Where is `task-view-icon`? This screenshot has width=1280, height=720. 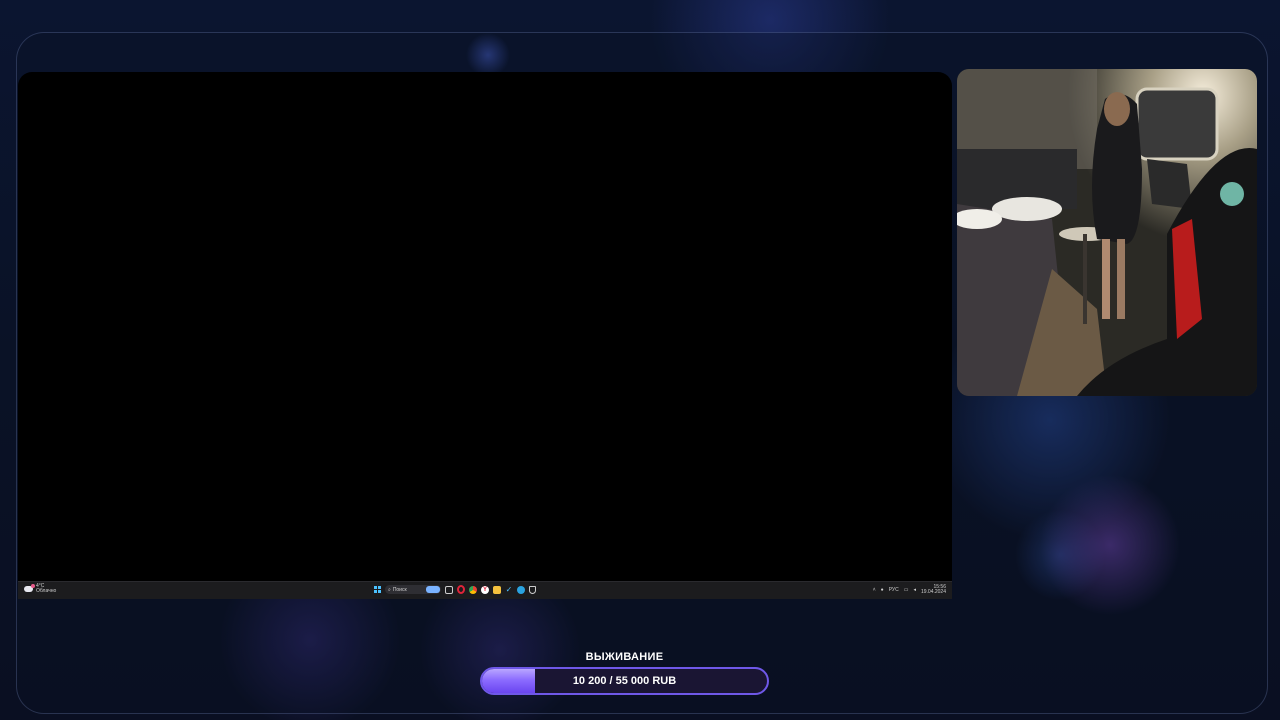
task-view-icon is located at coordinates (449, 589).